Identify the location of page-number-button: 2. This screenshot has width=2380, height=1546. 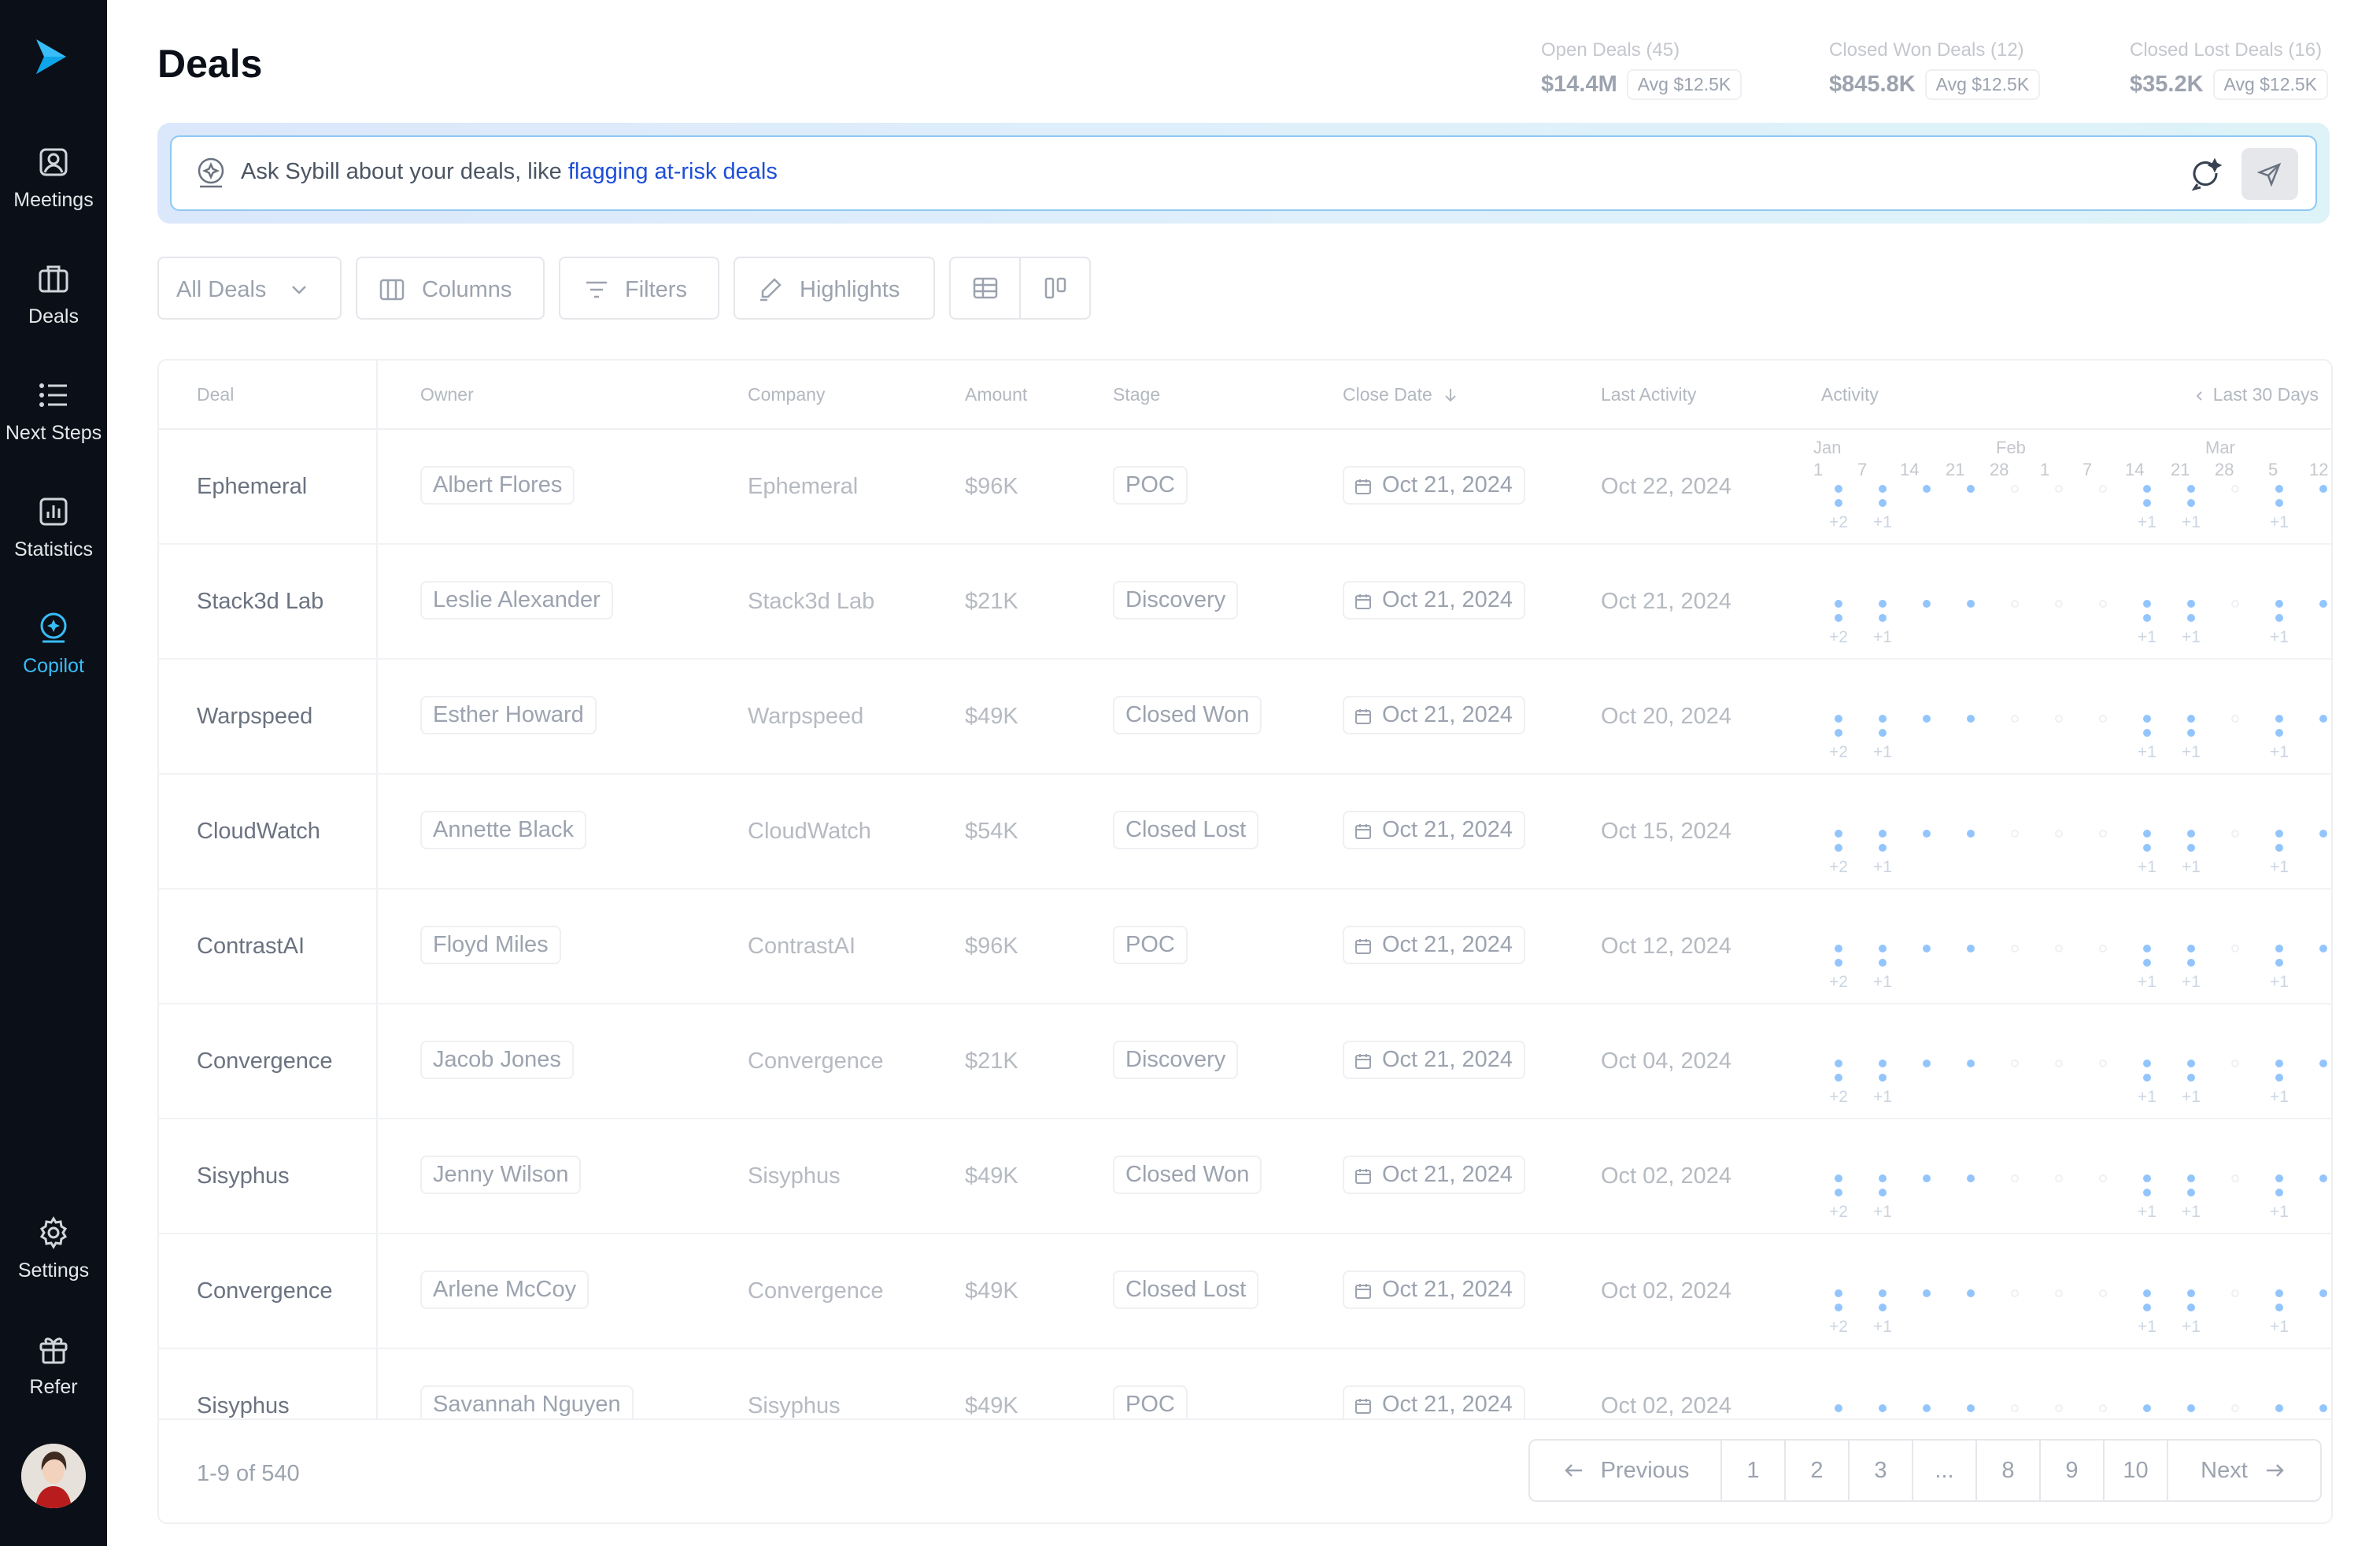
(1818, 1470).